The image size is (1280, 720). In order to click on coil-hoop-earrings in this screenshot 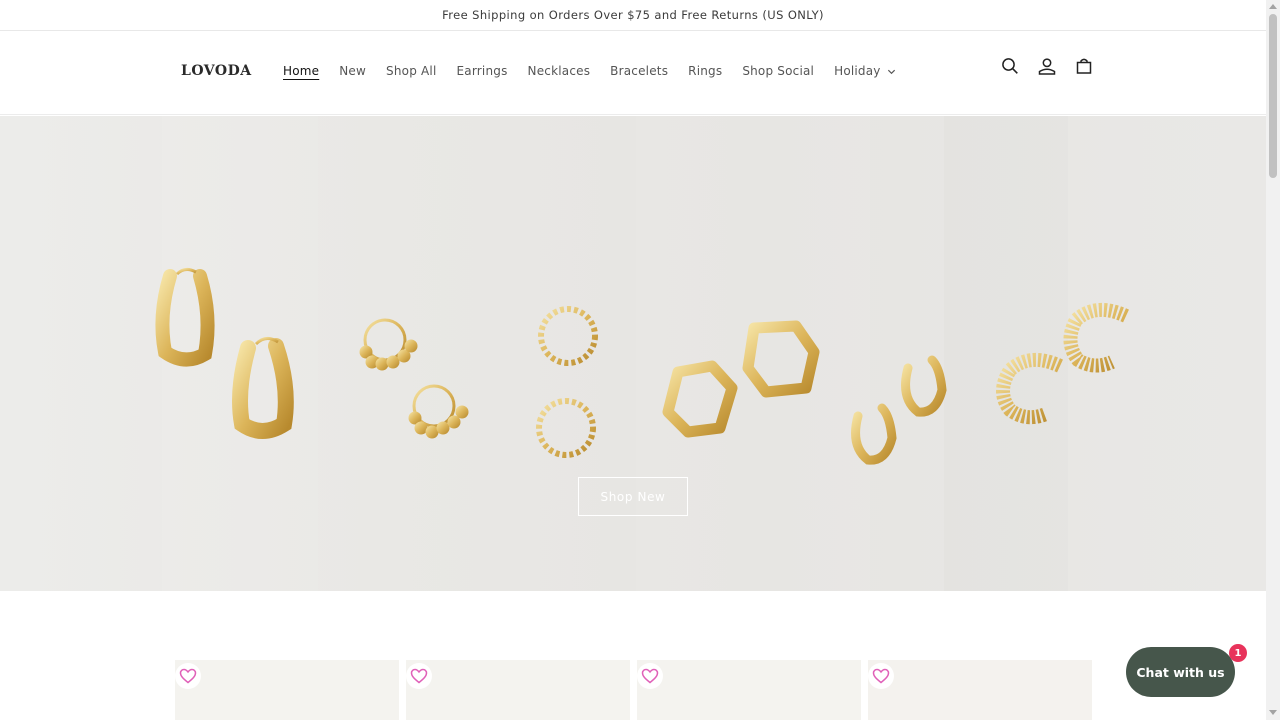, I will do `click(1062, 364)`.